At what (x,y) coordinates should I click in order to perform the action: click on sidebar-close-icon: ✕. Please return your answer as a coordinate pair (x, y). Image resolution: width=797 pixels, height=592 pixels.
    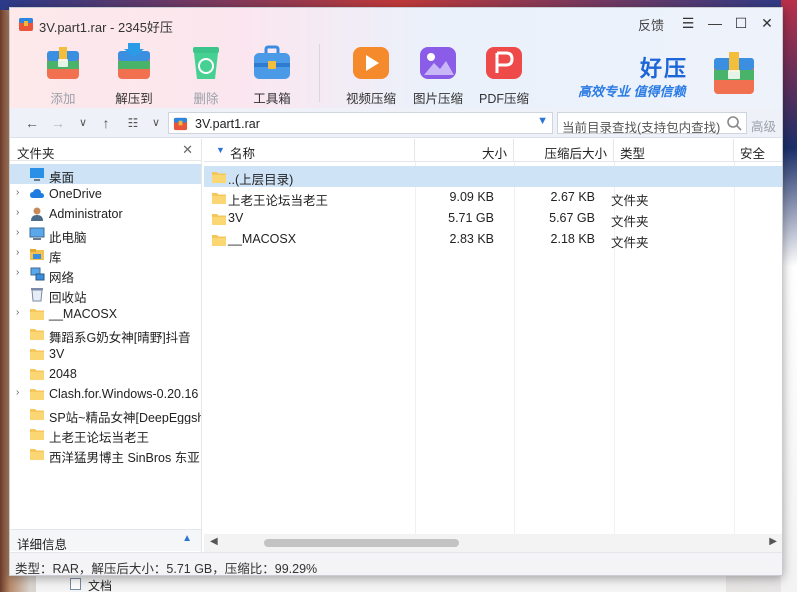
    Looking at the image, I should click on (187, 150).